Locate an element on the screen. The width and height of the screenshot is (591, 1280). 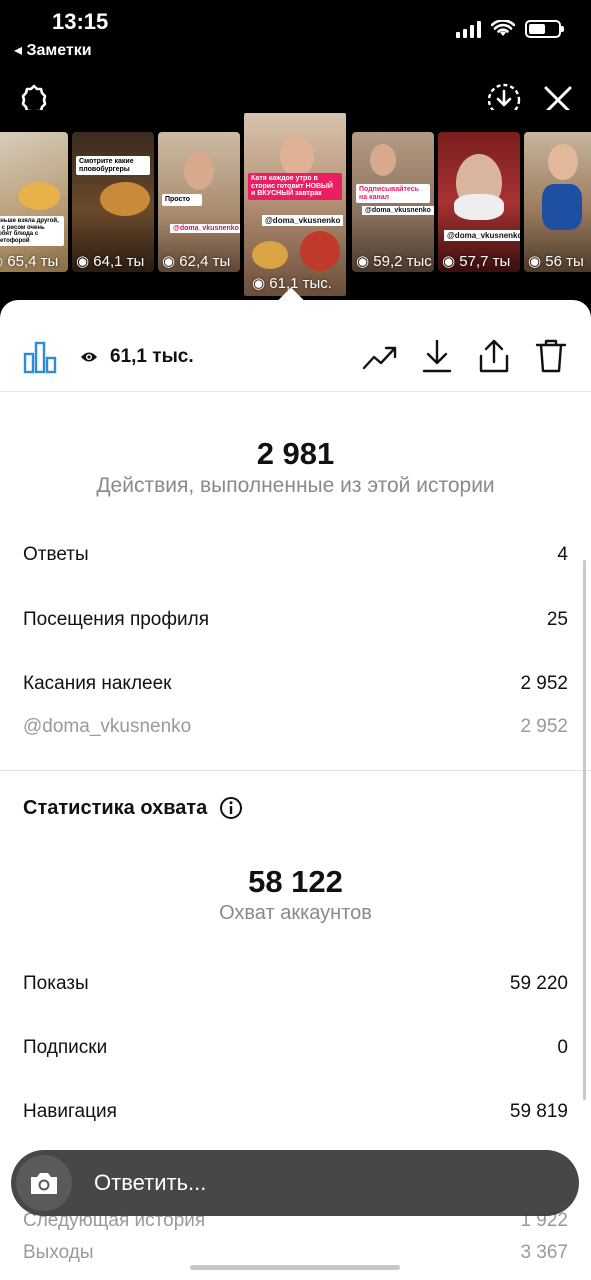
stat-row: Касания наклеек 2 952 is located at coordinates (295, 684).